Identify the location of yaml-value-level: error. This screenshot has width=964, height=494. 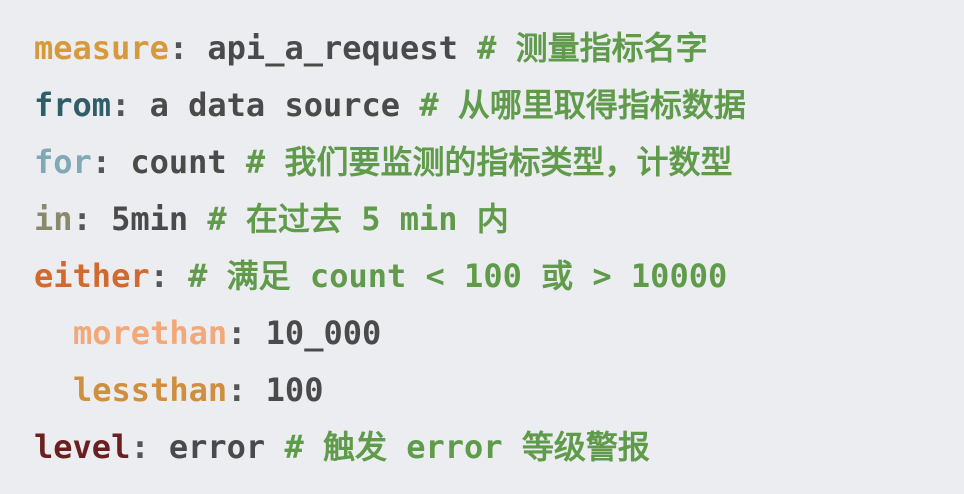
(217, 447).